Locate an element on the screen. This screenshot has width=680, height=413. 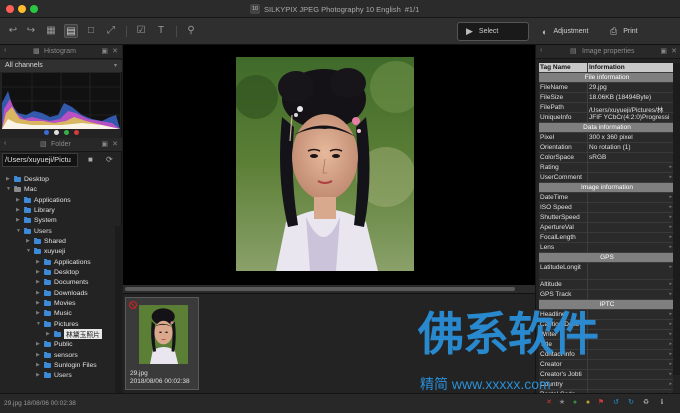
property-row: DateTime ▸ is located at coordinates (606, 198).